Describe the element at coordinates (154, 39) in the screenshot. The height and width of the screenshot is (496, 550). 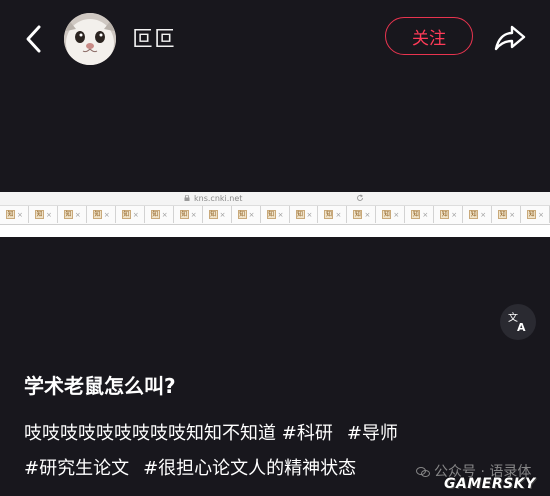
I see `username: 叵叵` at that location.